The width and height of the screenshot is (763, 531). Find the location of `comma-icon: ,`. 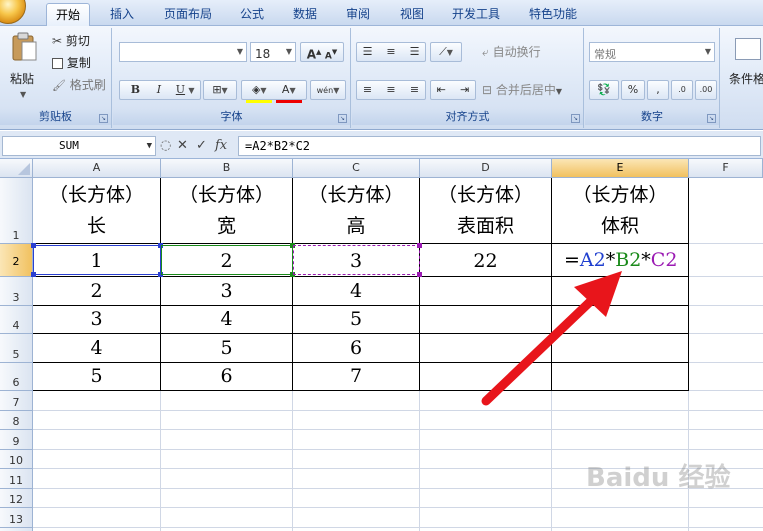

comma-icon: , is located at coordinates (658, 89).